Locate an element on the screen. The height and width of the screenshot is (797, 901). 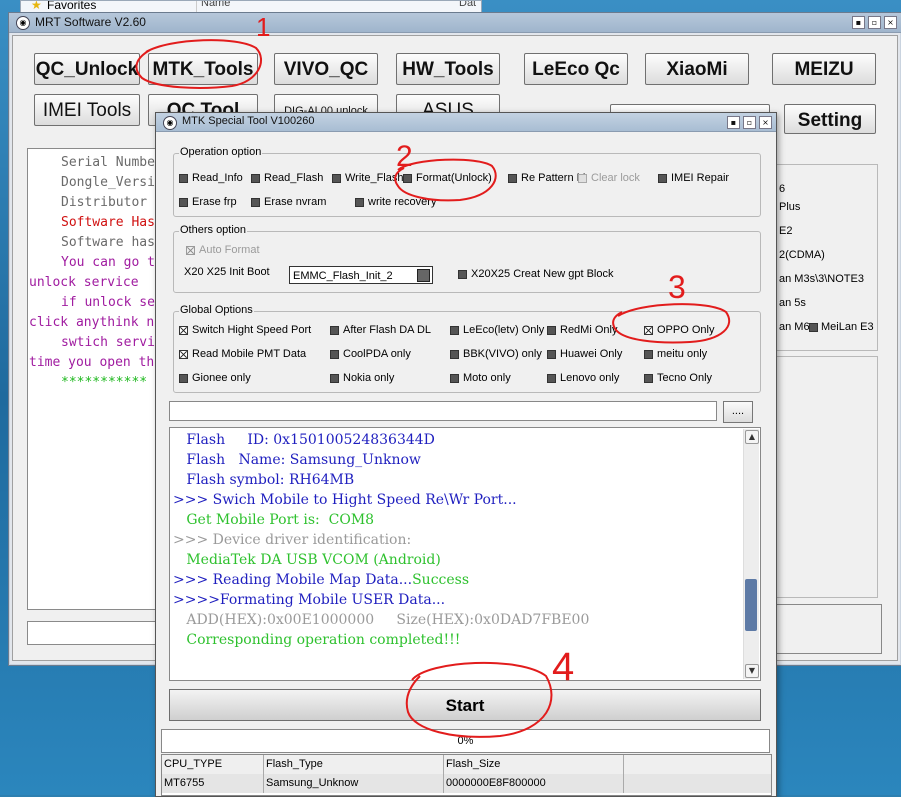
nokia-only-checkbox: Nokia only is located at coordinates (362, 378).